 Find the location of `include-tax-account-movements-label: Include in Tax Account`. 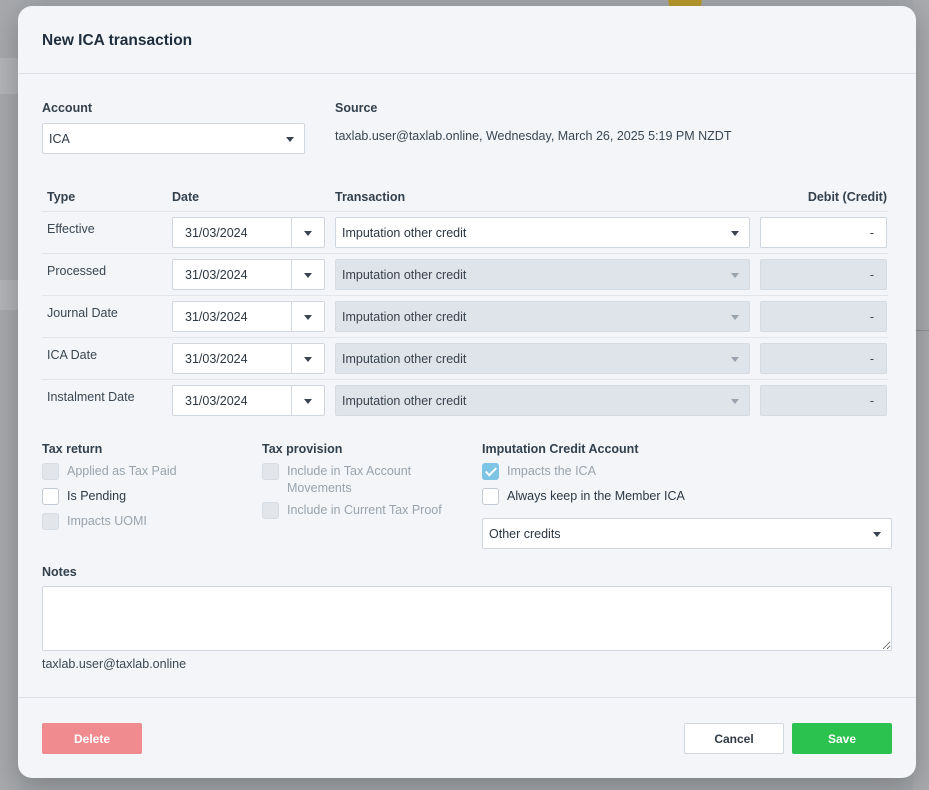

include-tax-account-movements-label: Include in Tax Account is located at coordinates (349, 471).